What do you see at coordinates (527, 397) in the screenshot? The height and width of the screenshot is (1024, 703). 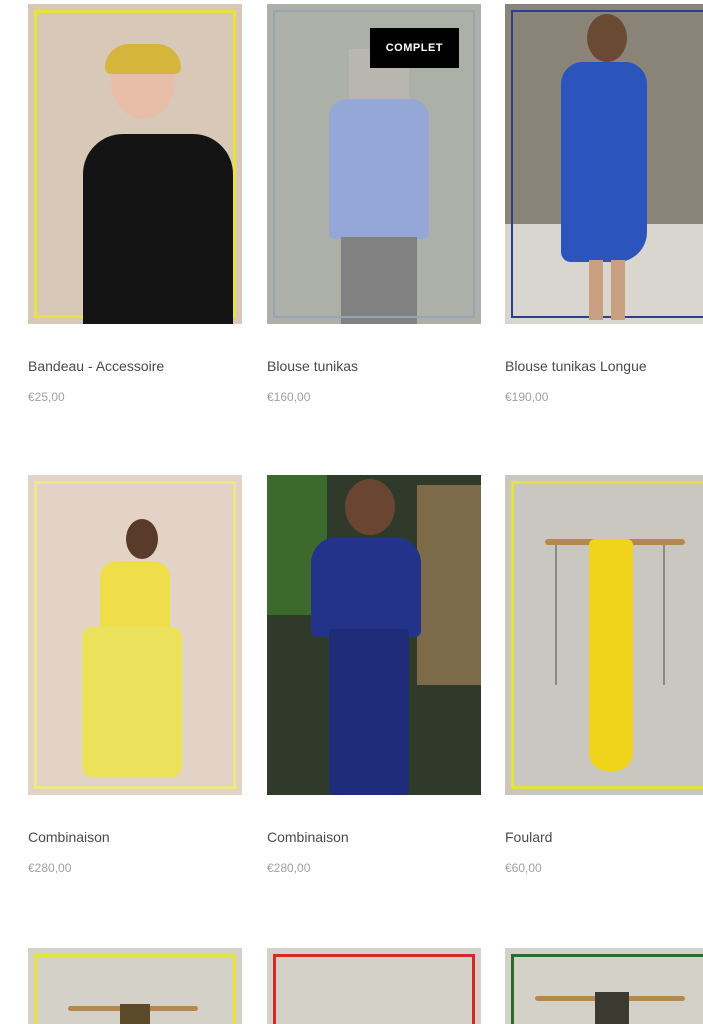 I see `product-price: €190,00` at bounding box center [527, 397].